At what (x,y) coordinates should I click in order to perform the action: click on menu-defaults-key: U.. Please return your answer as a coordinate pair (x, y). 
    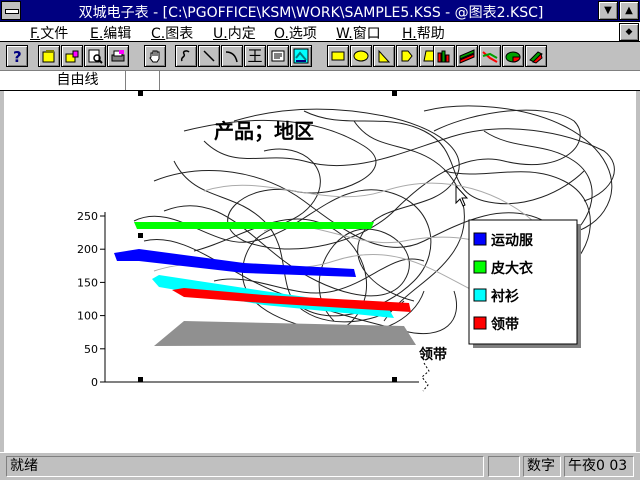
    Looking at the image, I should click on (220, 34).